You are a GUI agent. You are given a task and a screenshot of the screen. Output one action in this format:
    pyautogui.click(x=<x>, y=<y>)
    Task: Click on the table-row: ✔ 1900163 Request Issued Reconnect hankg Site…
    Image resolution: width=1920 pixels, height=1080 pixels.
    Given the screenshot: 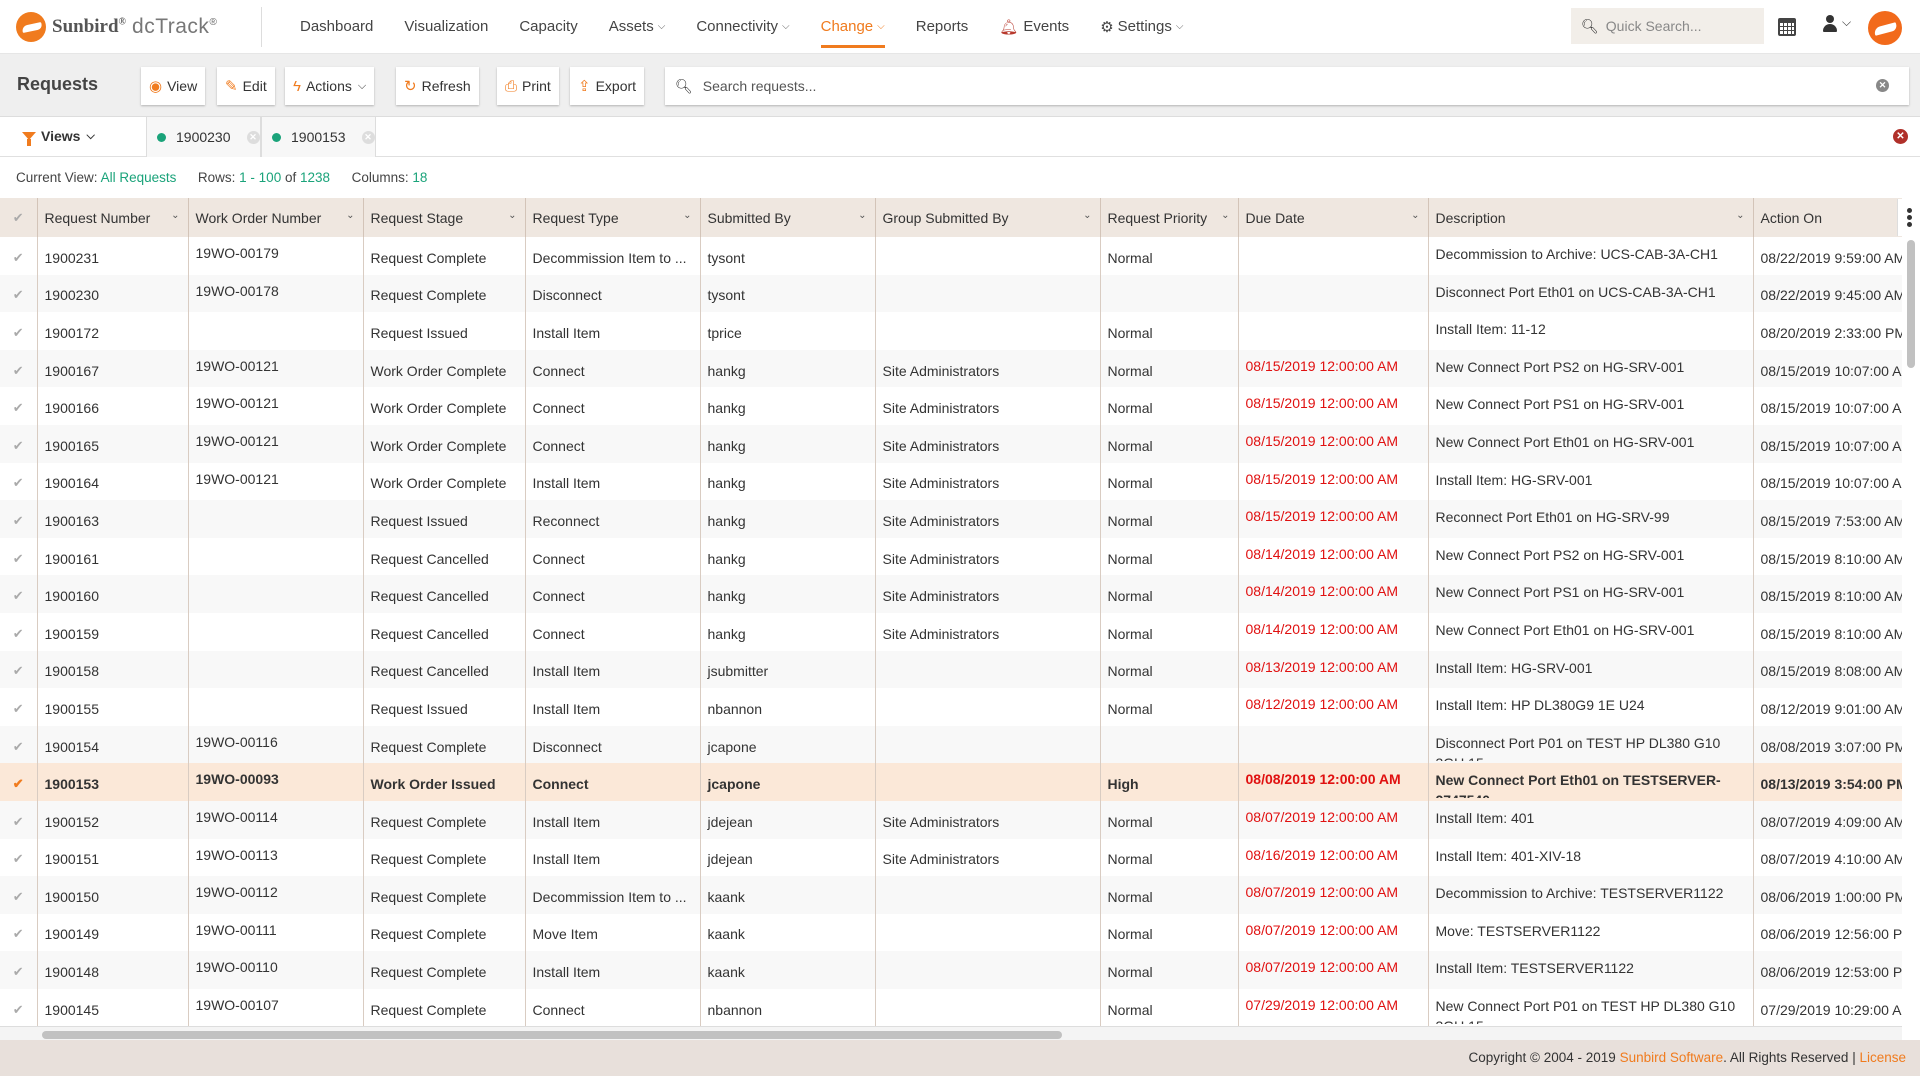 What is the action you would take?
    pyautogui.click(x=951, y=519)
    